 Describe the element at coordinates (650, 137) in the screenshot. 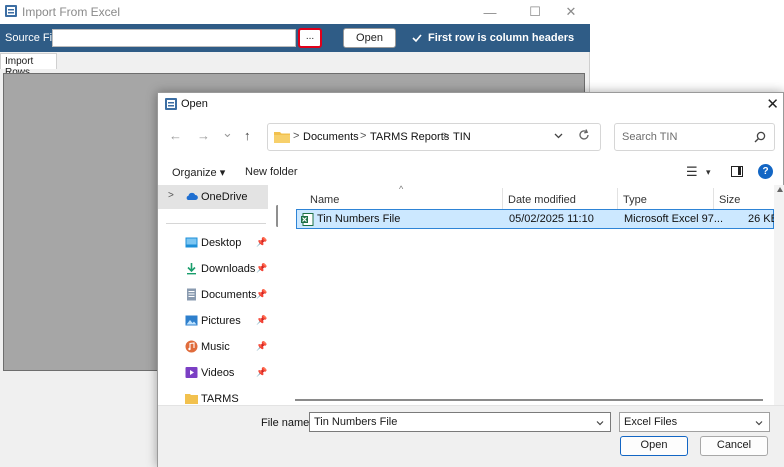

I see `search-placeholder: Search TIN` at that location.